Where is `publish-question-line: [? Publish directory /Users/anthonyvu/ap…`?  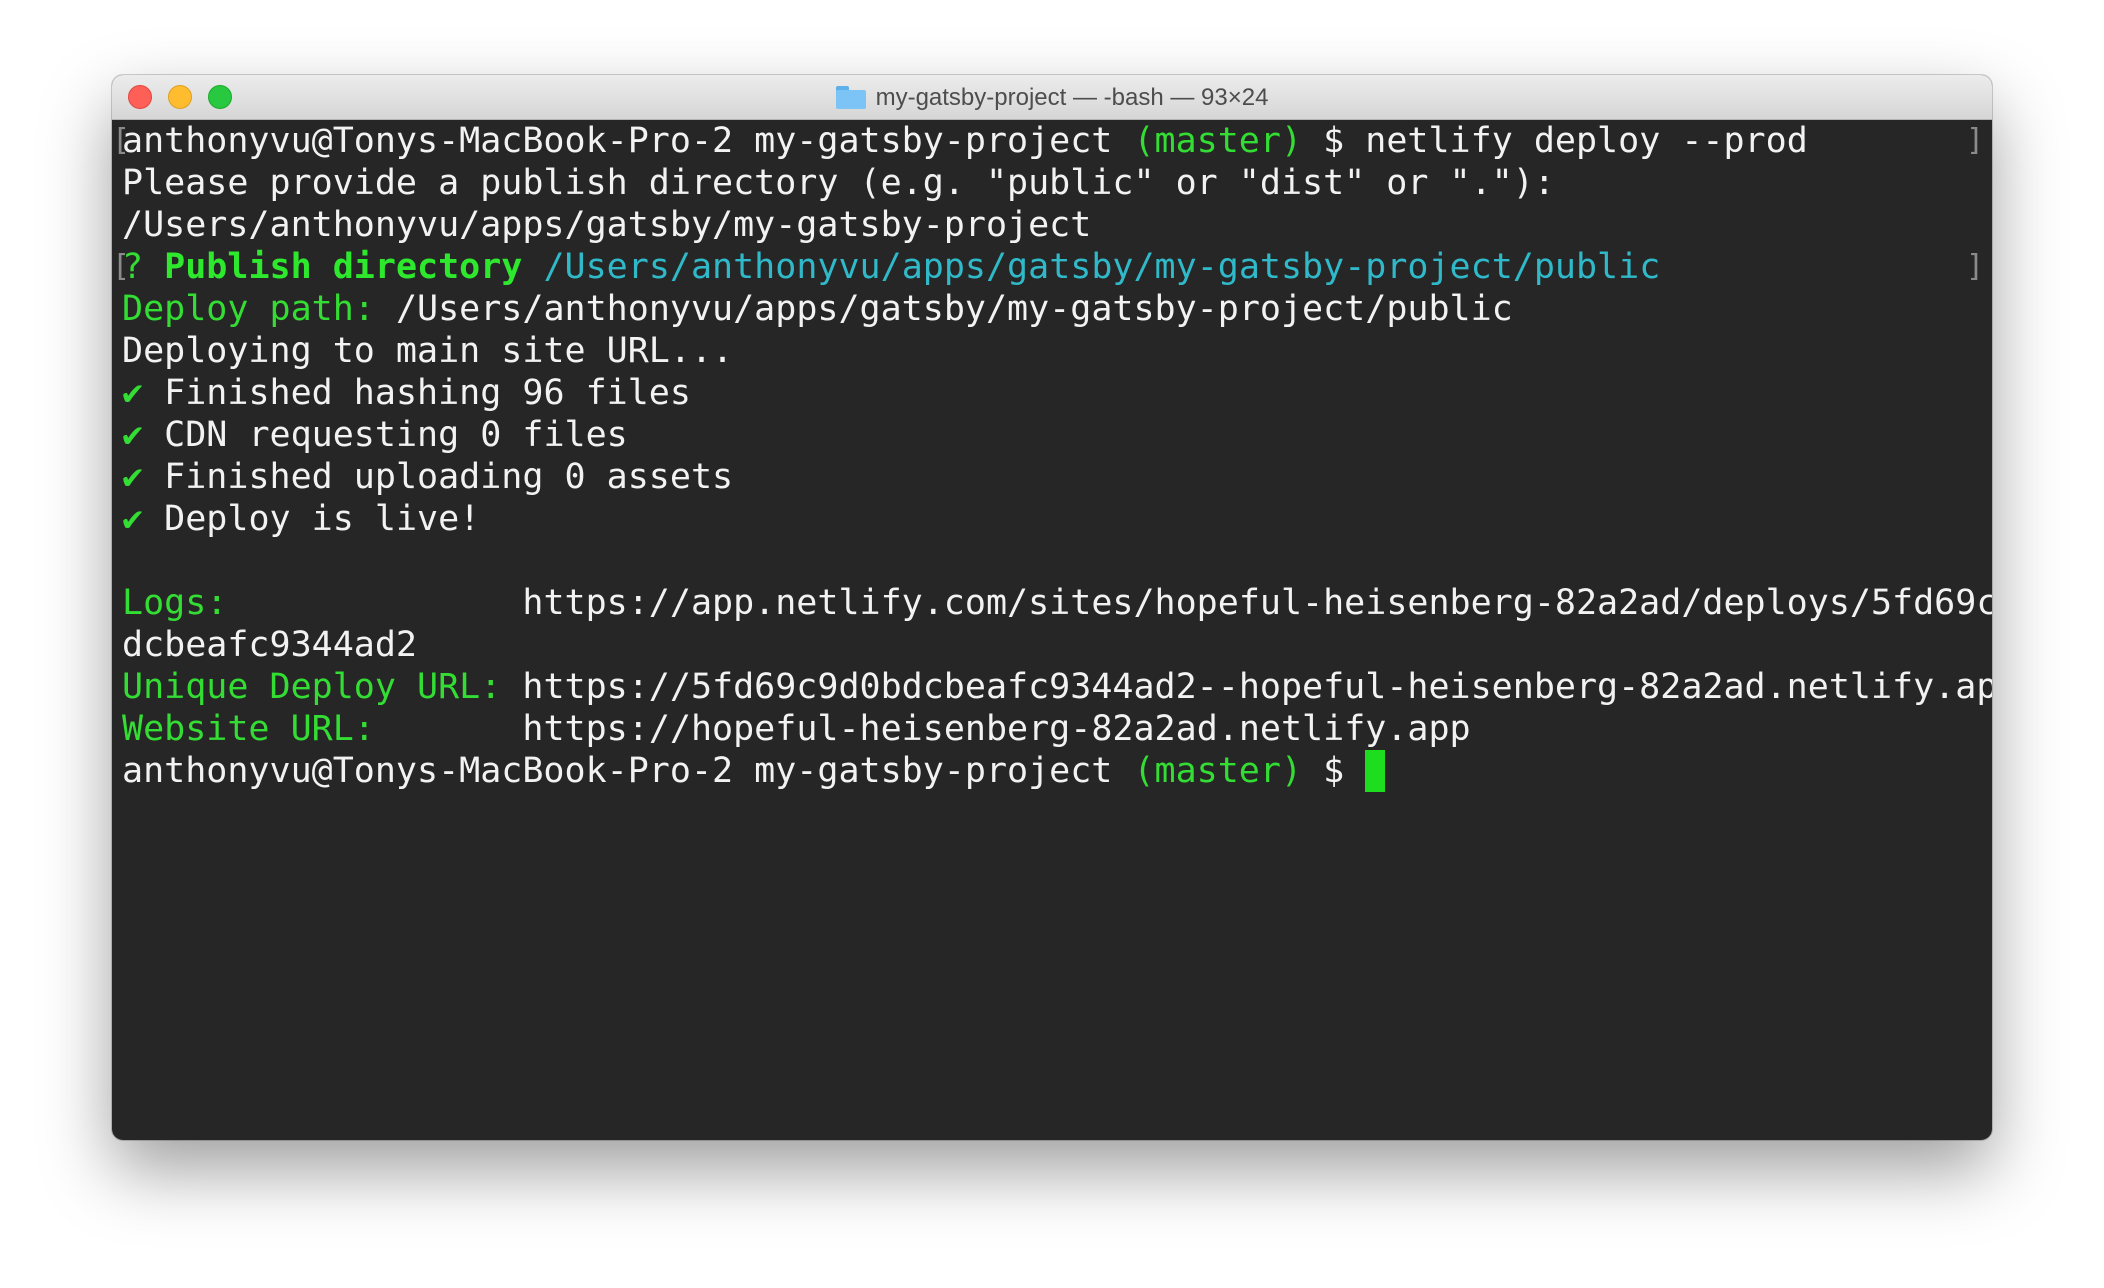 publish-question-line: [? Publish directory /Users/anthonyvu/ap… is located at coordinates (1052, 267).